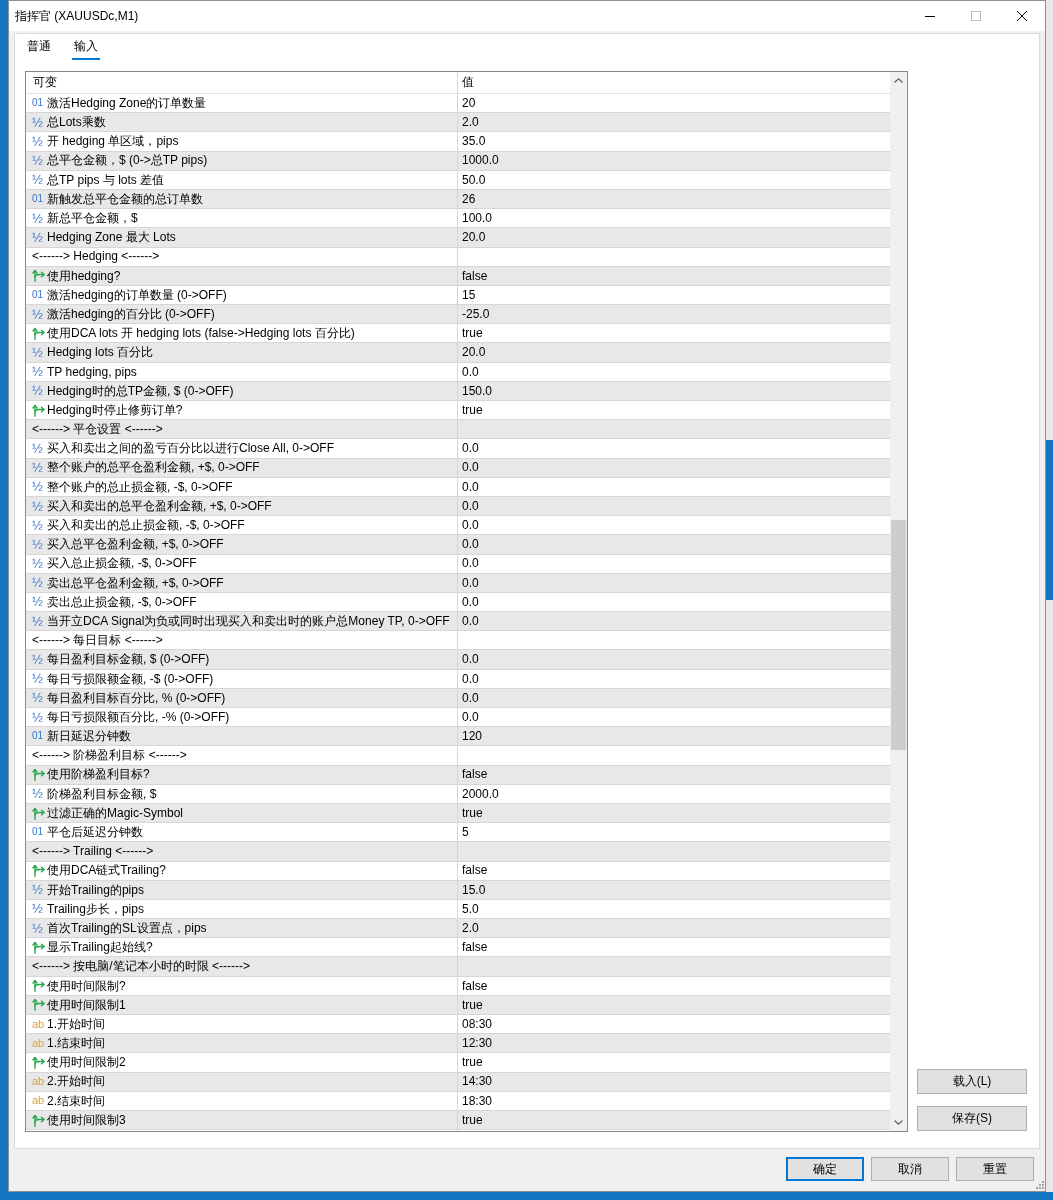  I want to click on table-row: <------> Hedging <------>, so click(458, 257).